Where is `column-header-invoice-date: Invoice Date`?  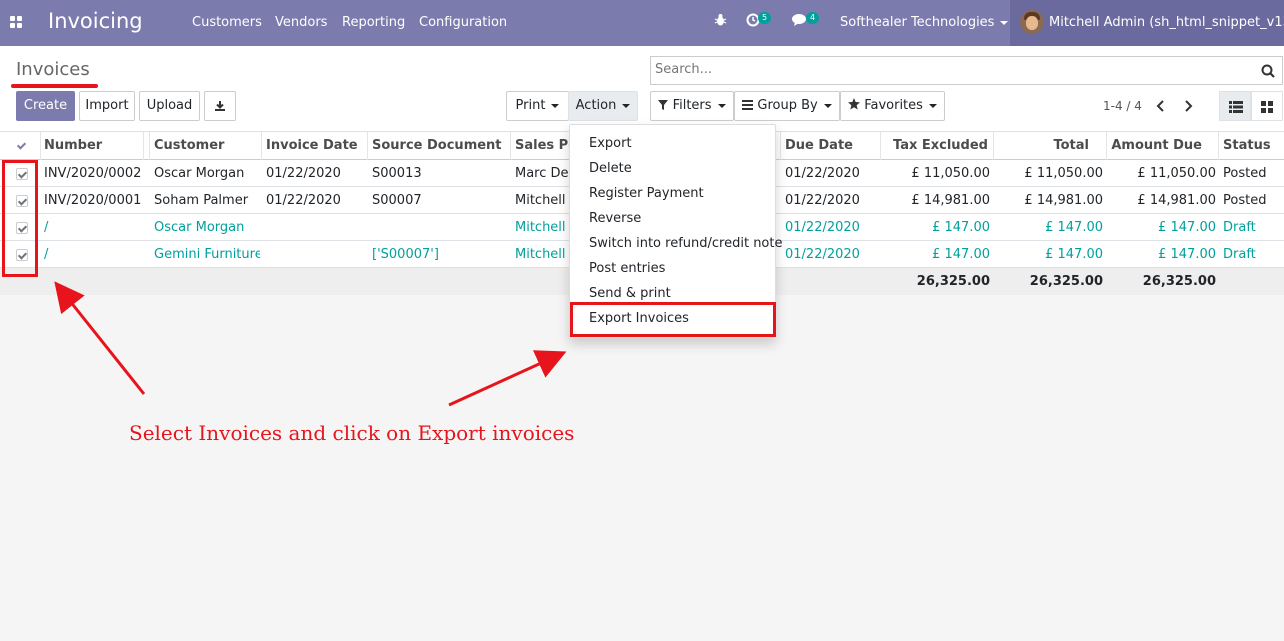 column-header-invoice-date: Invoice Date is located at coordinates (317, 145).